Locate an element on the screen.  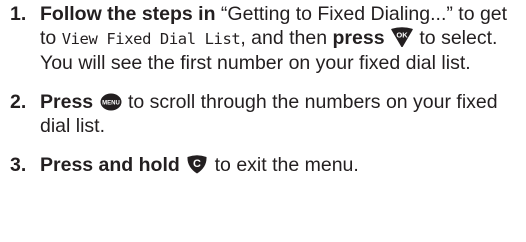
c-key-icon: C is located at coordinates (197, 164).